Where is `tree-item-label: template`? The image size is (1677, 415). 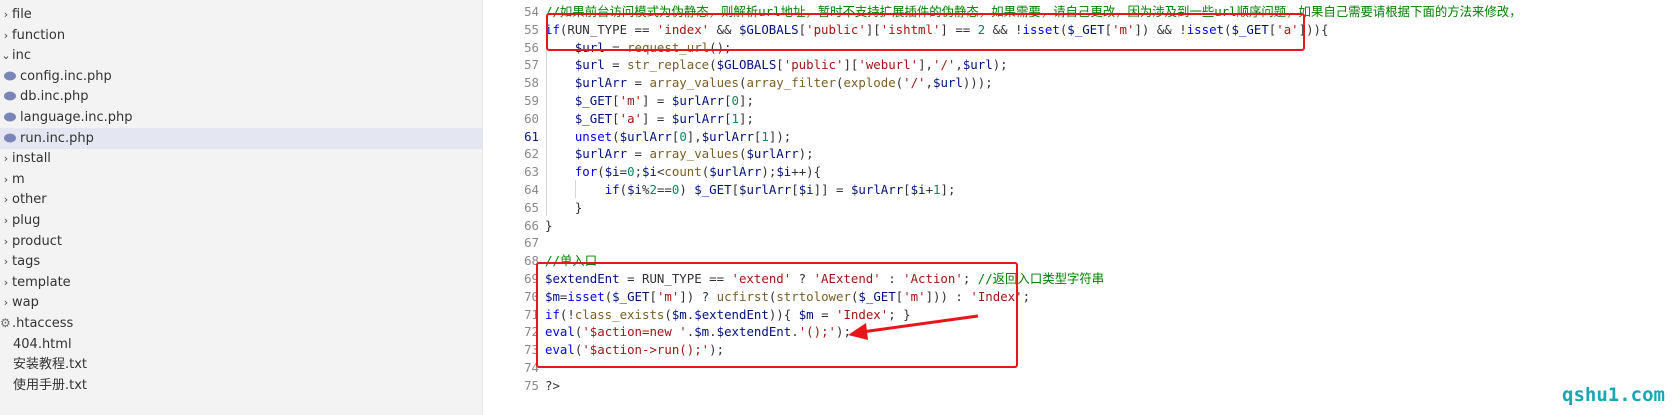 tree-item-label: template is located at coordinates (41, 282).